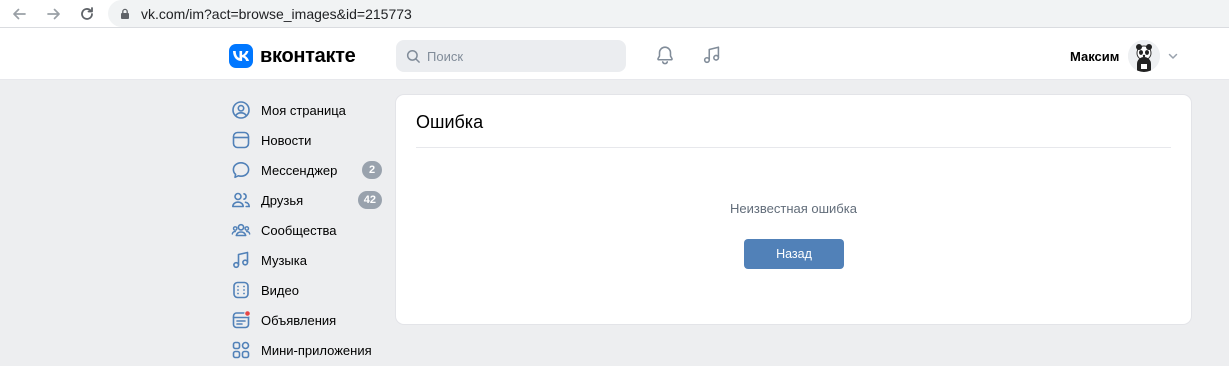  Describe the element at coordinates (308, 55) in the screenshot. I see `logo-text: вконтакте` at that location.